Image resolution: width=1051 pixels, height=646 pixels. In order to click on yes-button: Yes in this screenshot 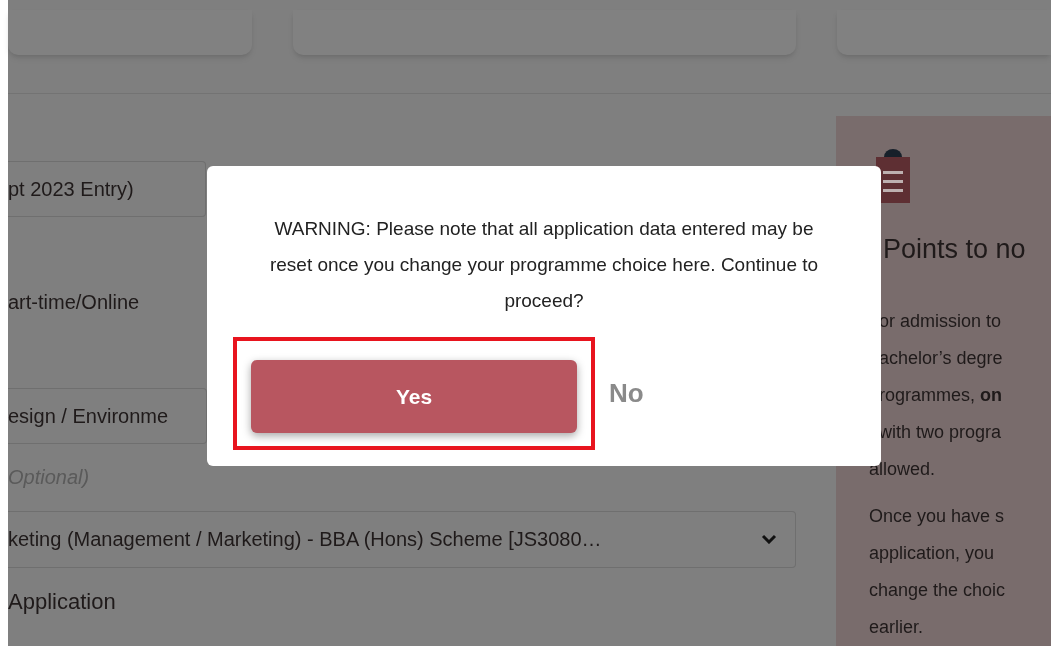, I will do `click(414, 396)`.